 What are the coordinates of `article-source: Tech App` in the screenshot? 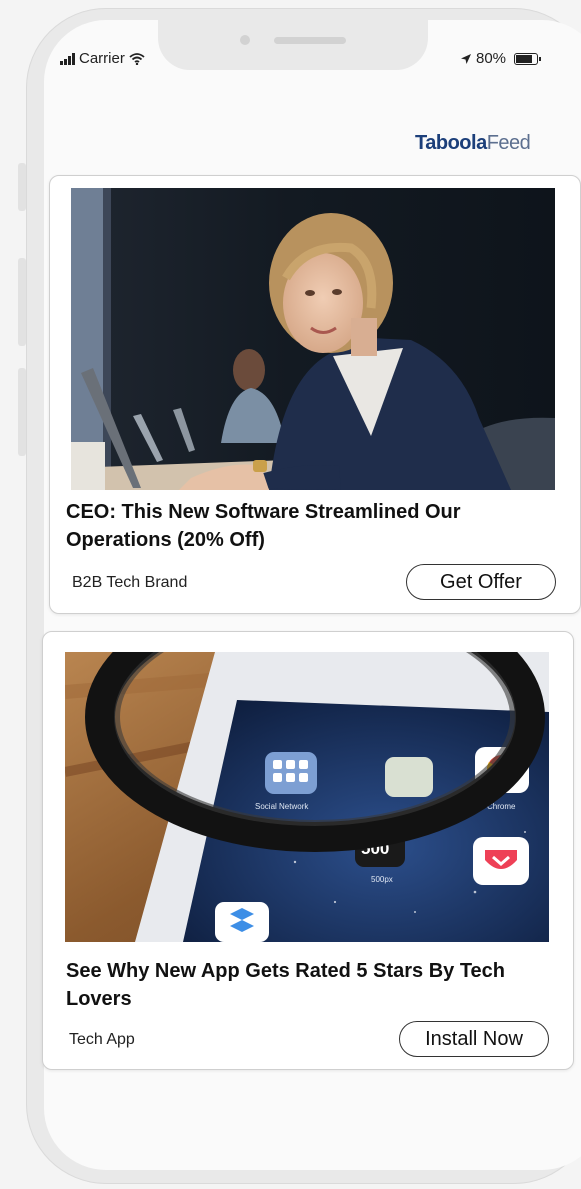 It's located at (102, 1039).